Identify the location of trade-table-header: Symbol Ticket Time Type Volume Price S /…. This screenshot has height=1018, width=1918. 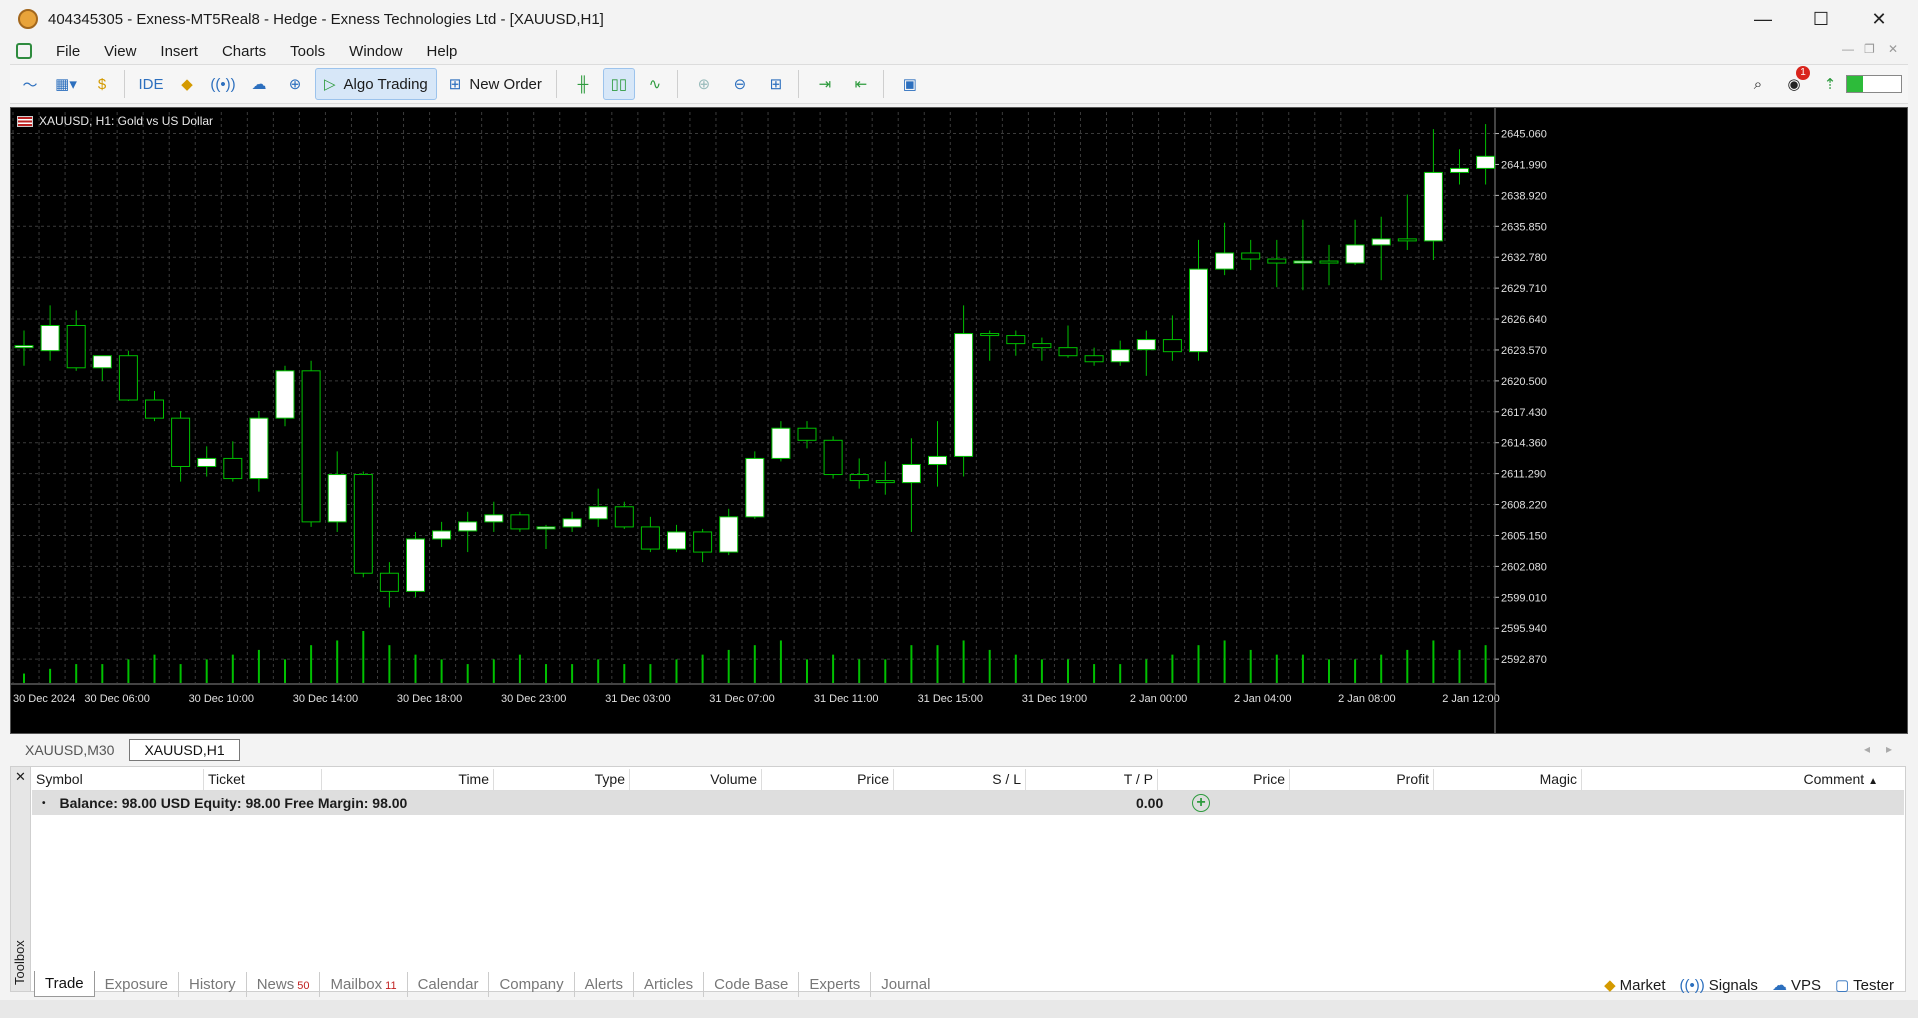
(968, 780).